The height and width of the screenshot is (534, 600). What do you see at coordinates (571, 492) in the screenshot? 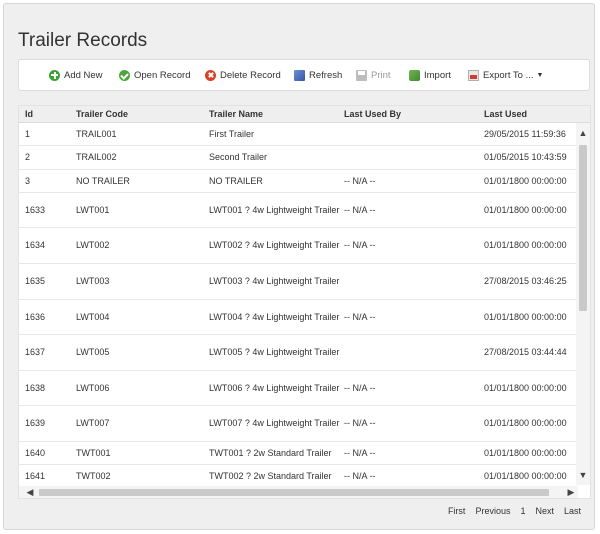
I see `scroll-right-icon: ▶` at bounding box center [571, 492].